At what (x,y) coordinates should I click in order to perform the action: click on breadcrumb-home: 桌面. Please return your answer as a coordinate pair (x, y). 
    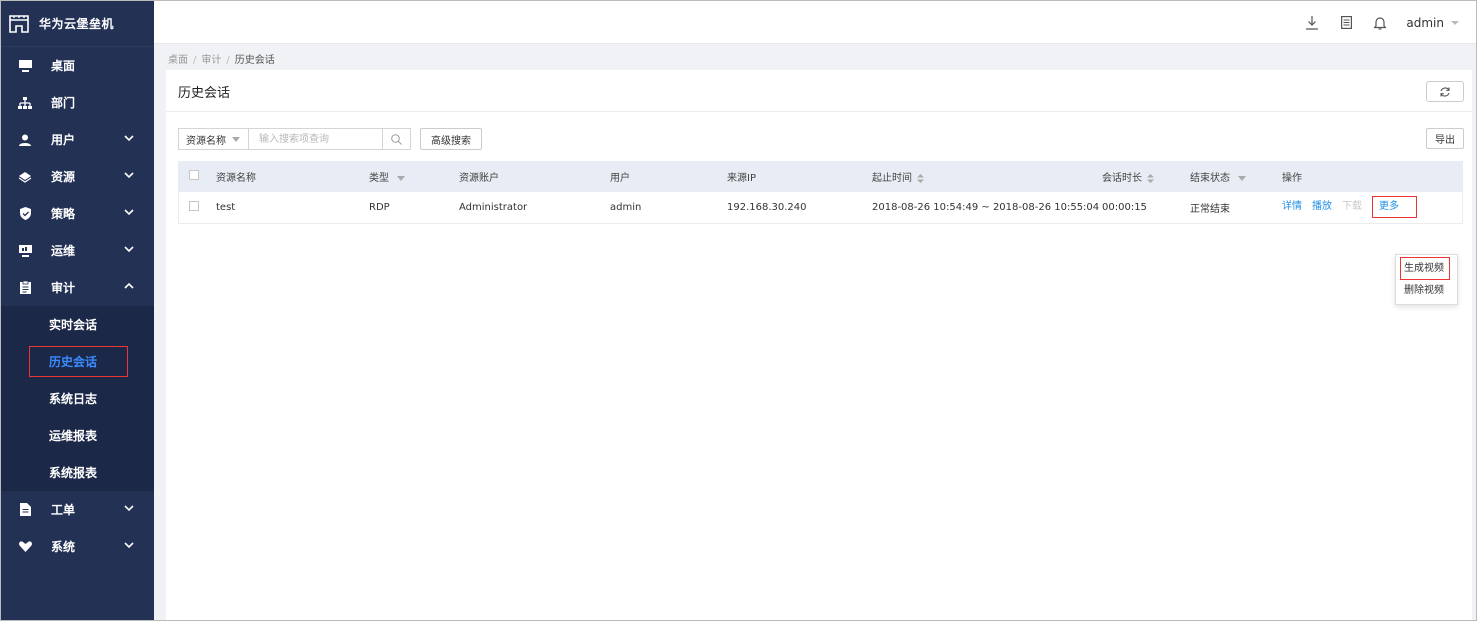
    Looking at the image, I should click on (178, 60).